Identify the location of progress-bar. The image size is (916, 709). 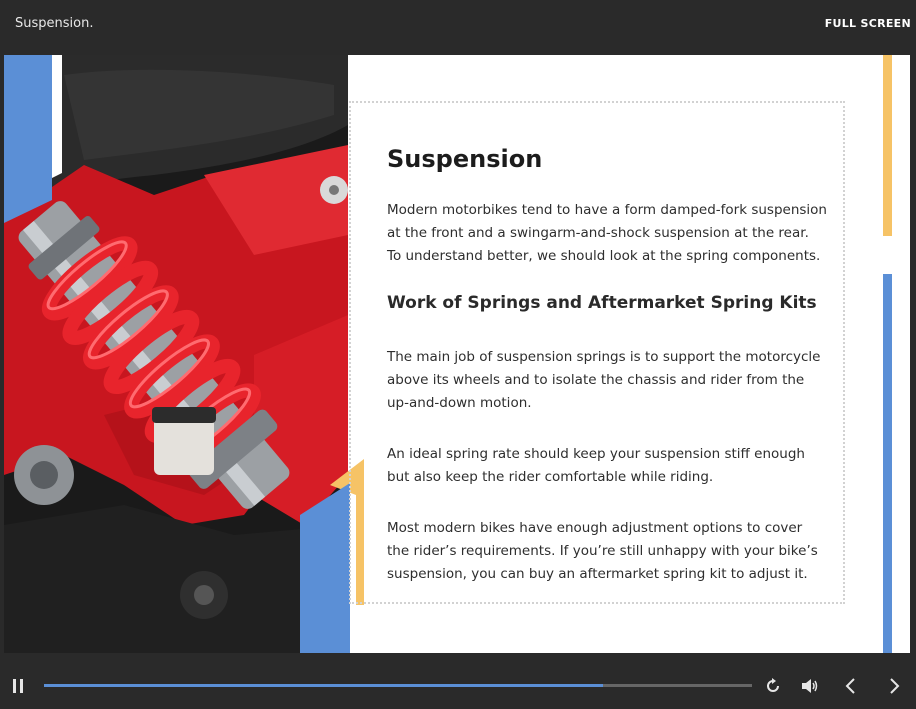
(398, 685).